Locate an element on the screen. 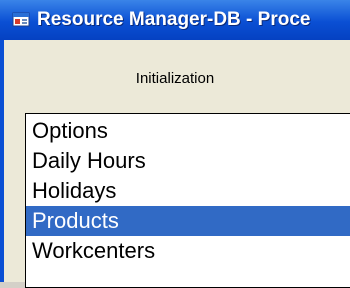  list-item-daily-hours: Daily Hours is located at coordinates (188, 161).